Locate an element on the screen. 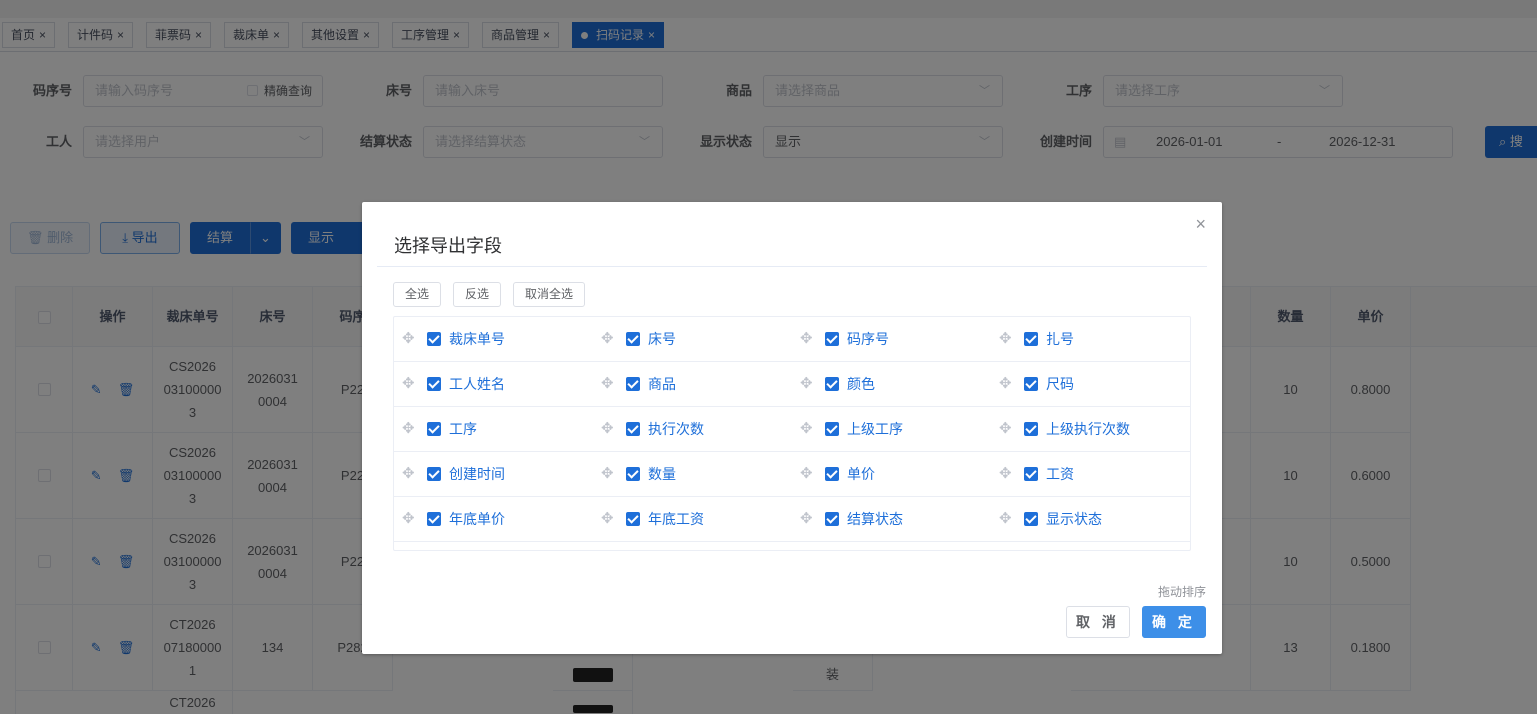 The width and height of the screenshot is (1537, 714). field-label: 单价 is located at coordinates (861, 474).